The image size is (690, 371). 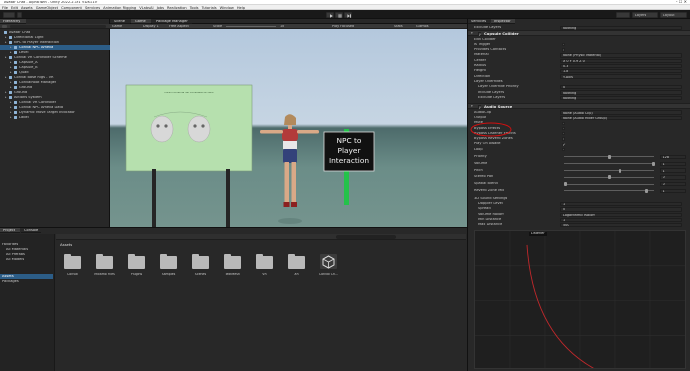 What do you see at coordinates (38, 82) in the screenshot?
I see `hierarchy-row-label: ConvaiRoot Manager` at bounding box center [38, 82].